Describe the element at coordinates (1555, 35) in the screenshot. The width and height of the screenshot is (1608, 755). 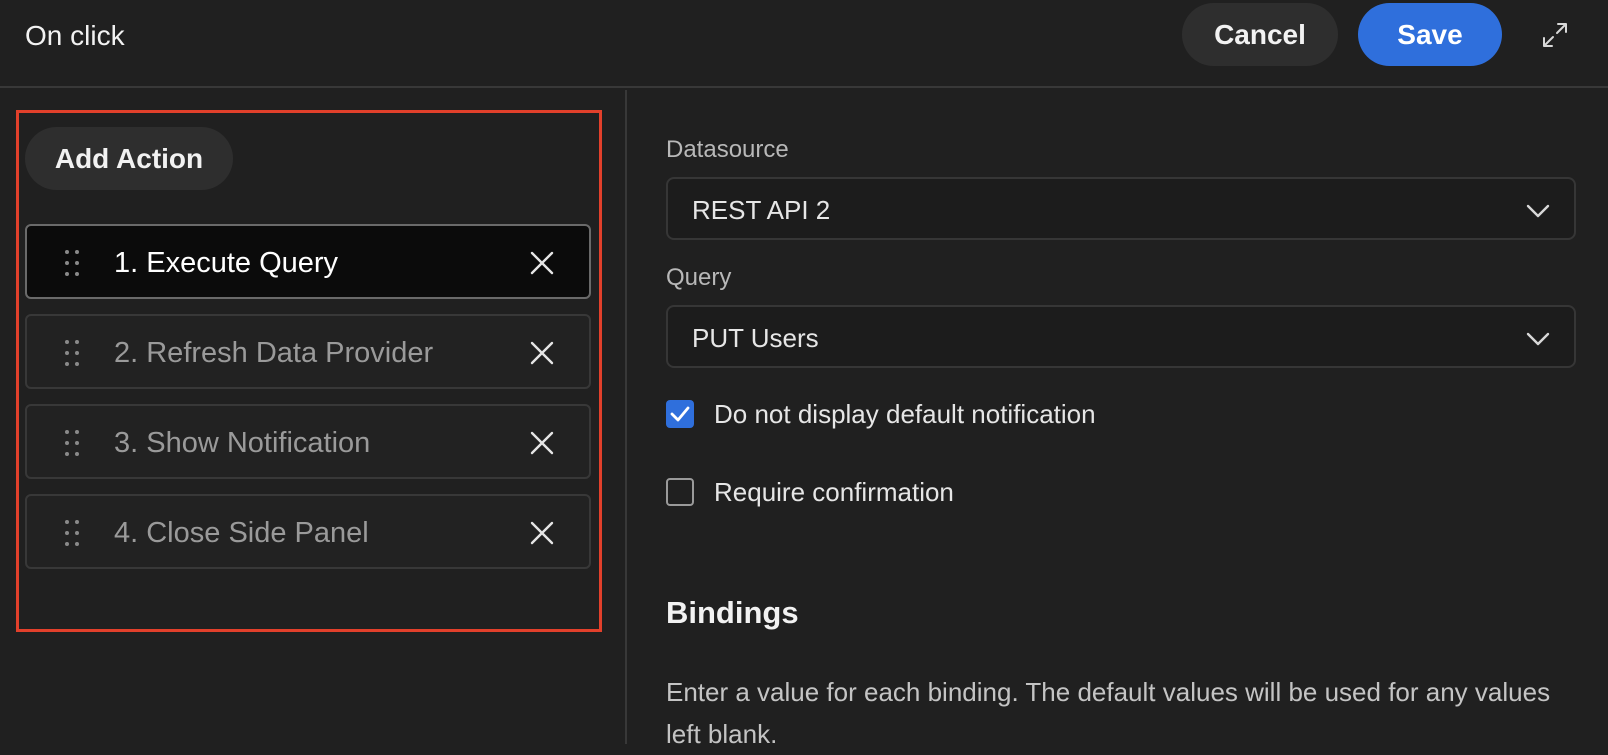
I see `expand-icon` at that location.